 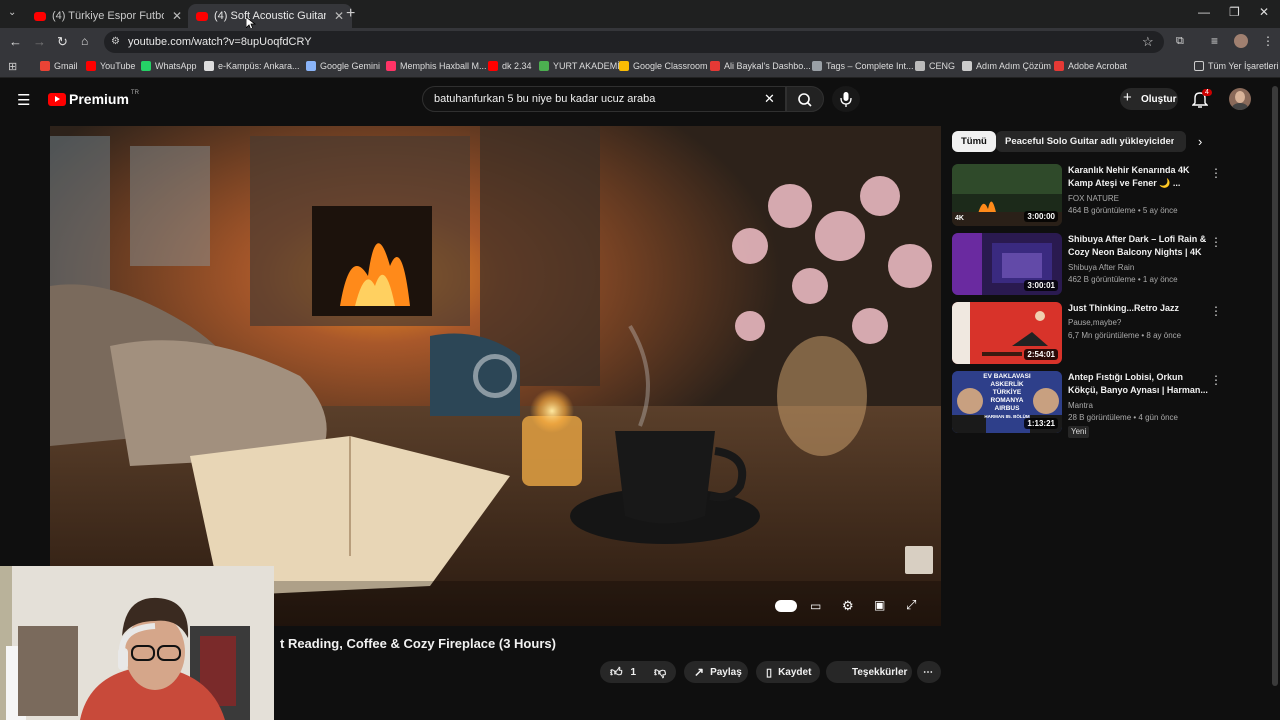 I want to click on miniplayer-icon: ▣, so click(x=879, y=605).